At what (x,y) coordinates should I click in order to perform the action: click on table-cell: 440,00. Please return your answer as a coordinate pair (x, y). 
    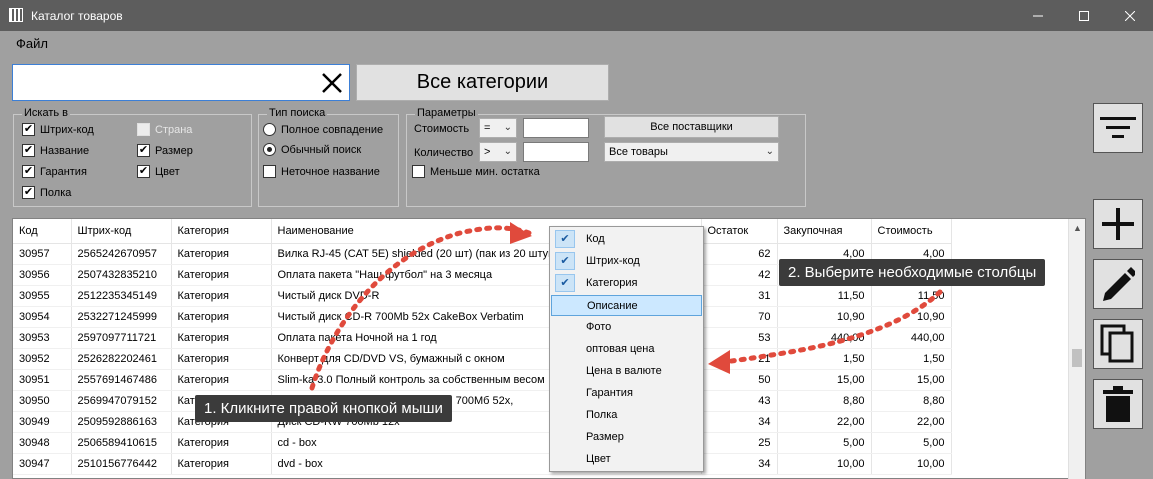
    Looking at the image, I should click on (824, 338).